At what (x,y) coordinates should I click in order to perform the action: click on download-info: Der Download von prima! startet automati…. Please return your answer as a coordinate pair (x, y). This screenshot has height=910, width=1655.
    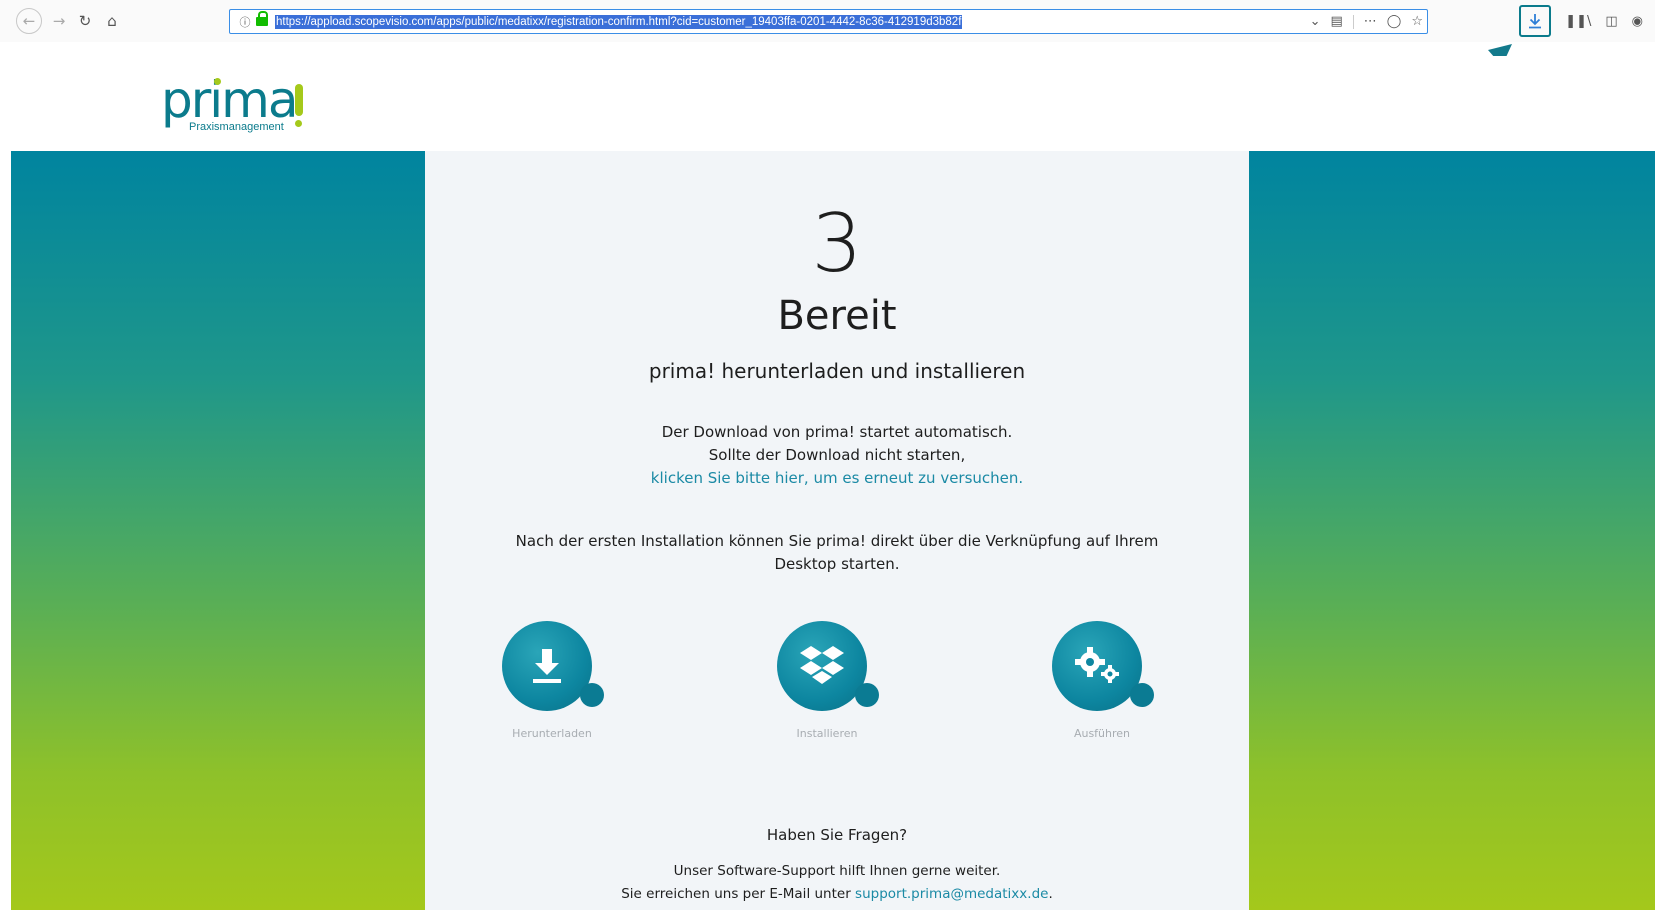
    Looking at the image, I should click on (837, 432).